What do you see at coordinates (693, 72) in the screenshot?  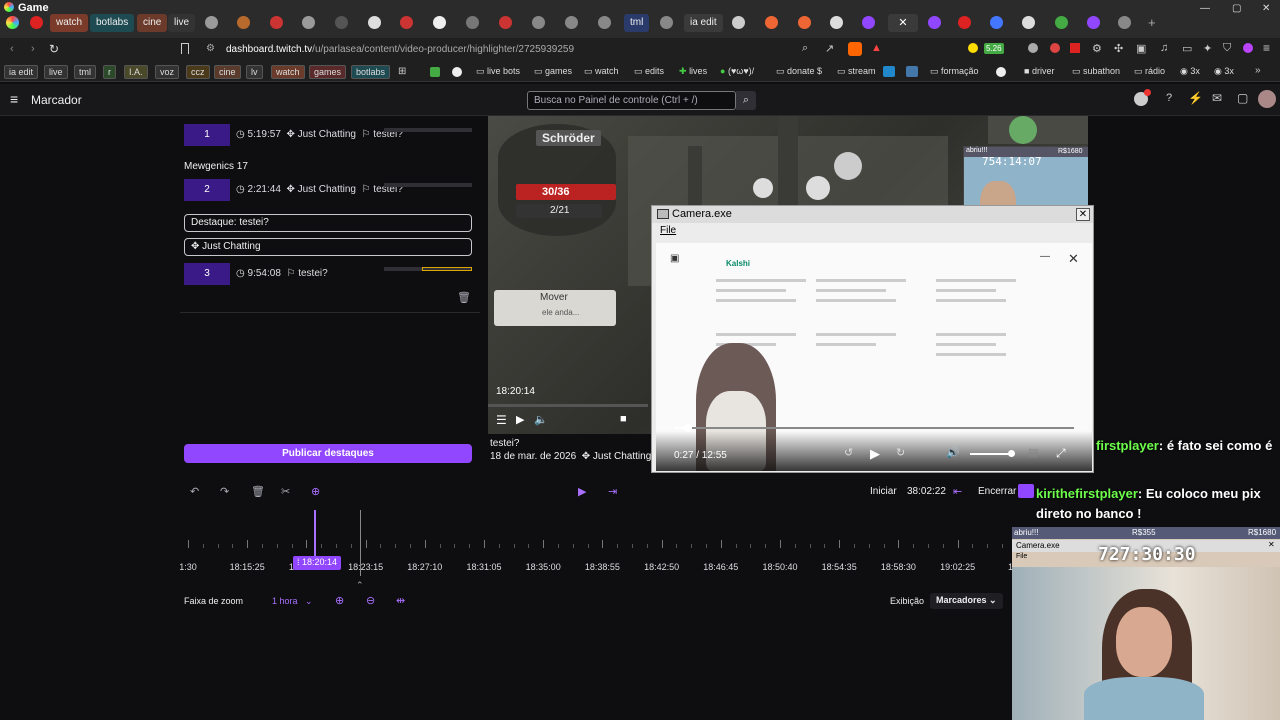 I see `bookmark-lives: ✚ lives` at bounding box center [693, 72].